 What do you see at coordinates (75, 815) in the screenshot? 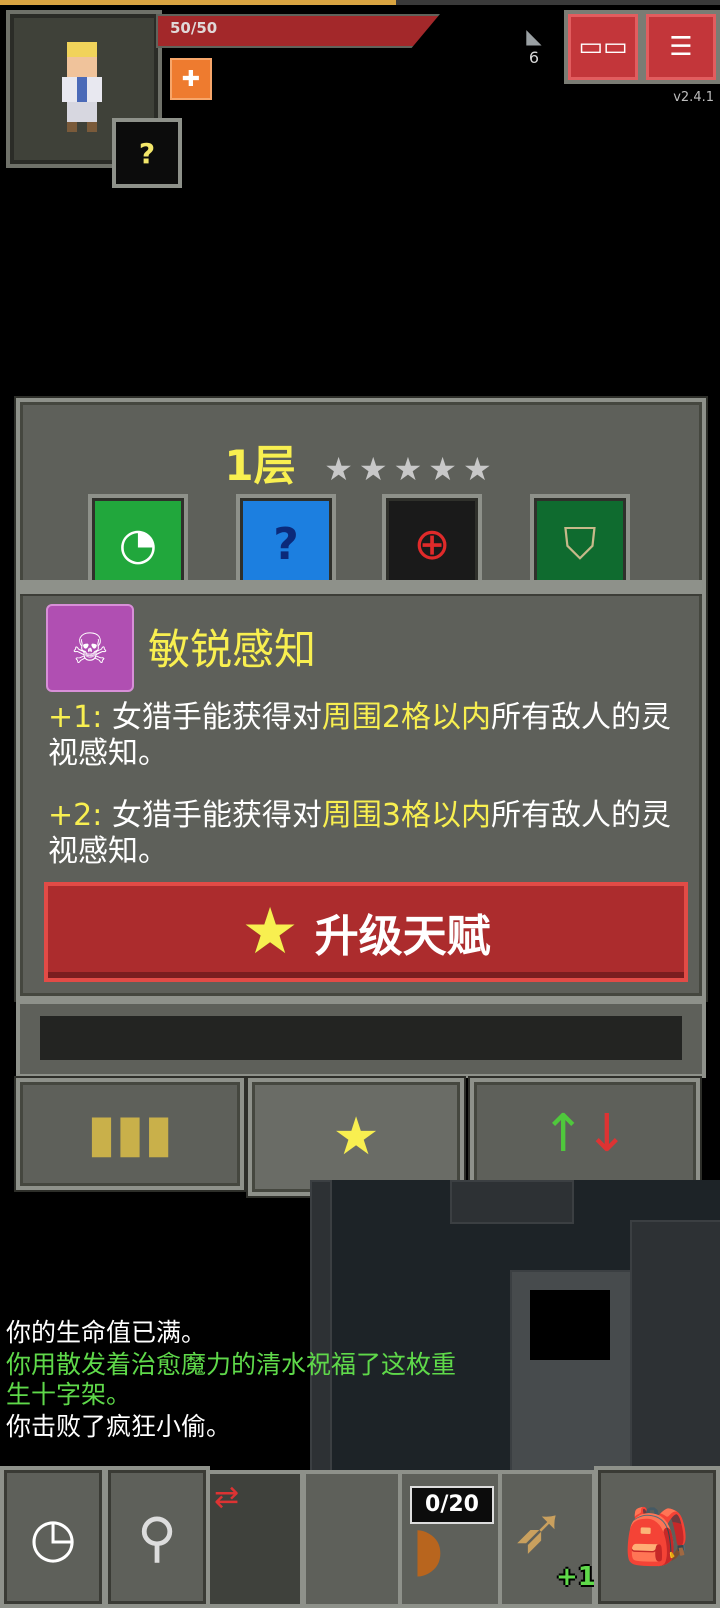
I see `rank2-prefix: +2:` at bounding box center [75, 815].